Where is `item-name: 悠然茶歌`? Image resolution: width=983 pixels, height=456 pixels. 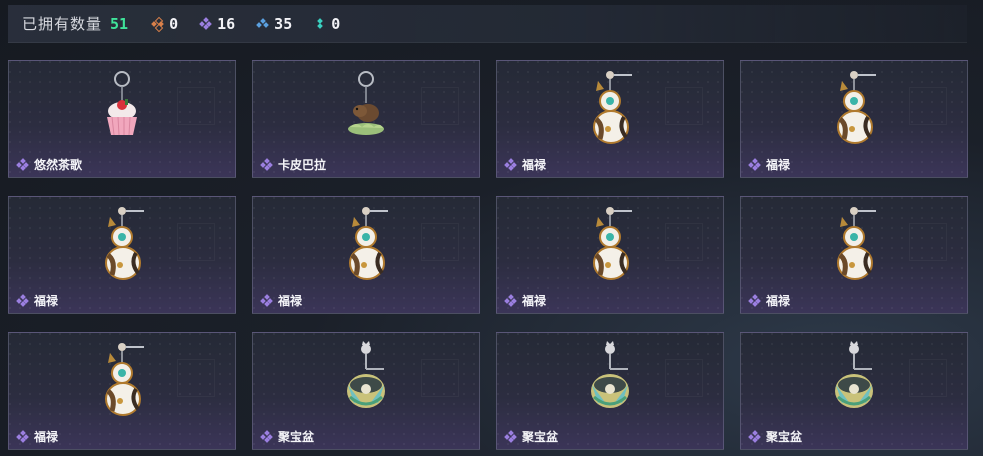 item-name: 悠然茶歌 is located at coordinates (58, 165).